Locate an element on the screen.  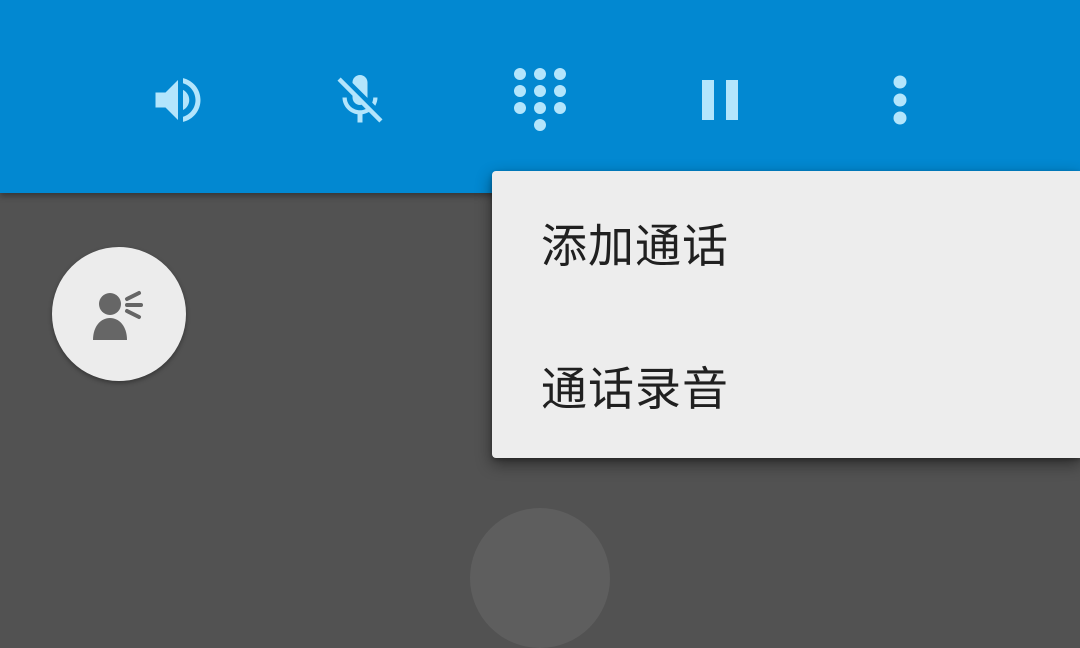
mute-button is located at coordinates (360, 100).